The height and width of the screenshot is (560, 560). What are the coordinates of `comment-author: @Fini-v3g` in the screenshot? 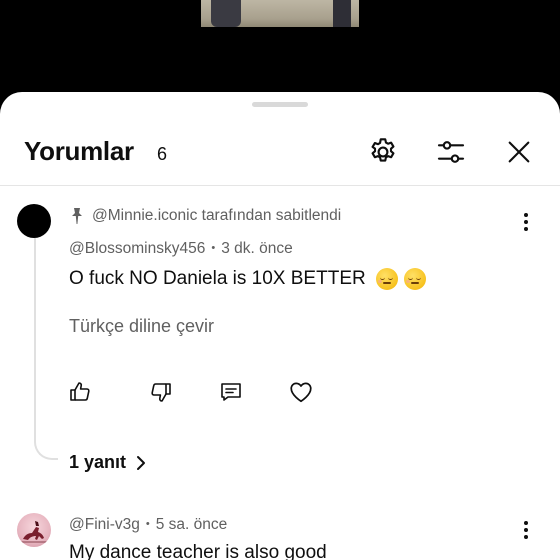 It's located at (104, 524).